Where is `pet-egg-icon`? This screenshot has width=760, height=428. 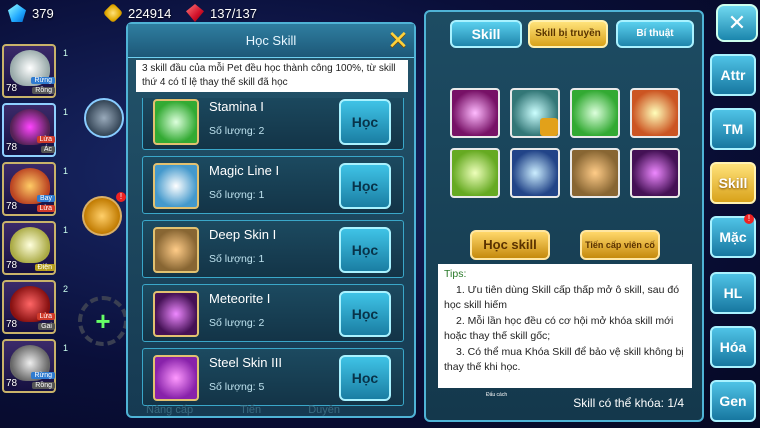 pet-egg-icon is located at coordinates (104, 118).